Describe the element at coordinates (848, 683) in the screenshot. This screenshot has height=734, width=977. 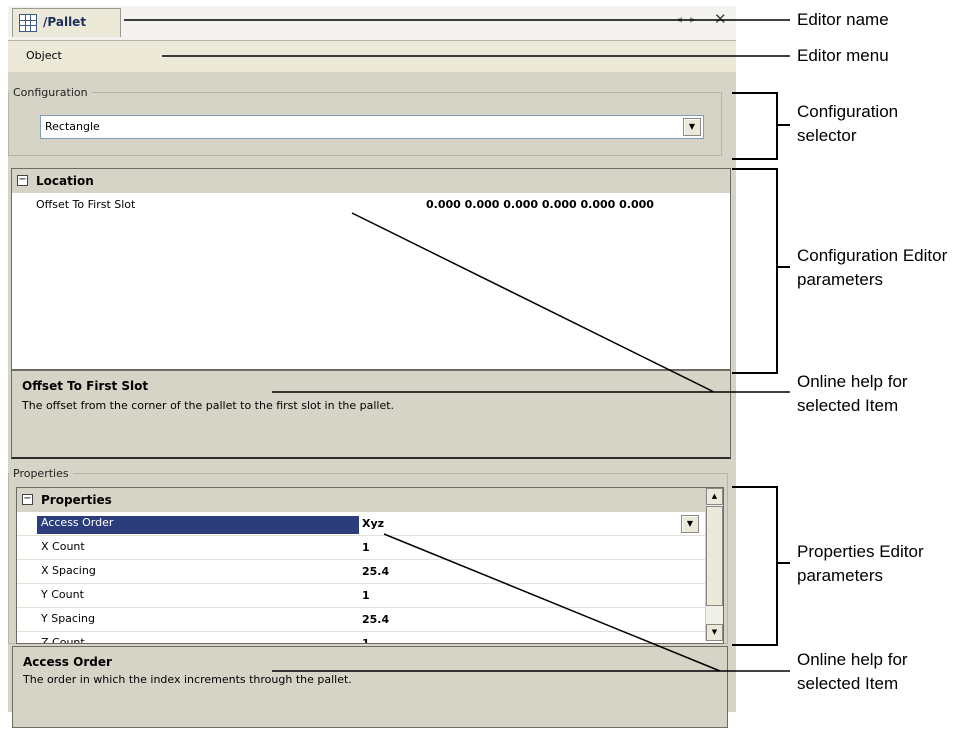
I see `annotation-online-help-b-line2: selected Item` at that location.